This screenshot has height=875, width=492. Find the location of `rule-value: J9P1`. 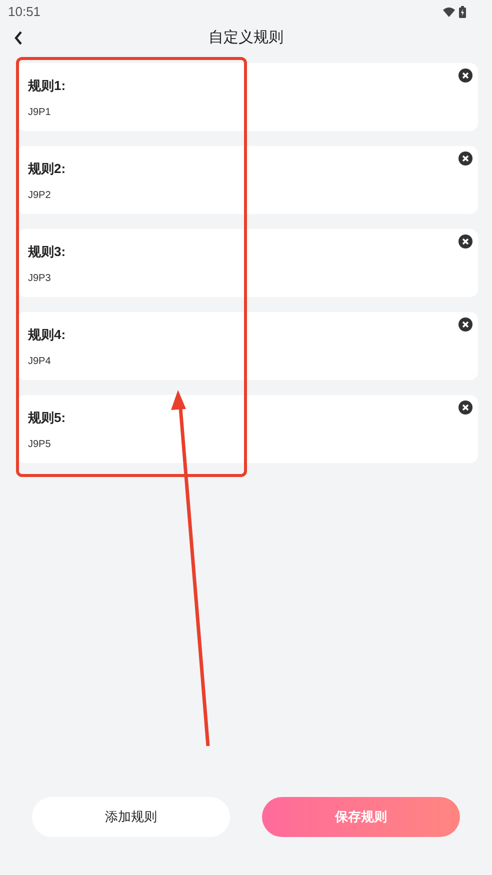

rule-value: J9P1 is located at coordinates (39, 113).